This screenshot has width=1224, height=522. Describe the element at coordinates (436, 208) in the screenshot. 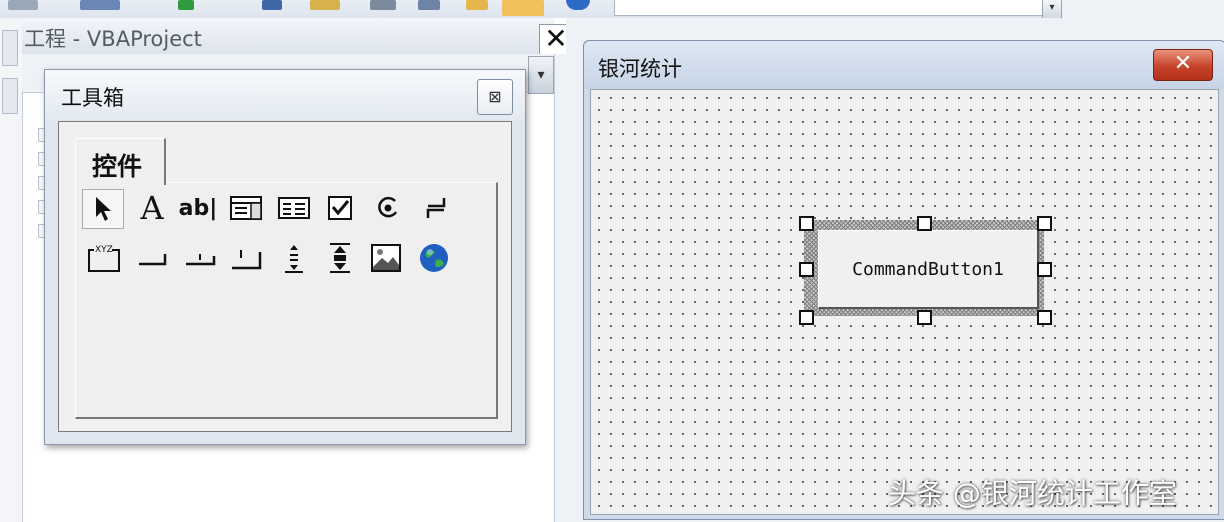

I see `togglebutton-icon` at that location.